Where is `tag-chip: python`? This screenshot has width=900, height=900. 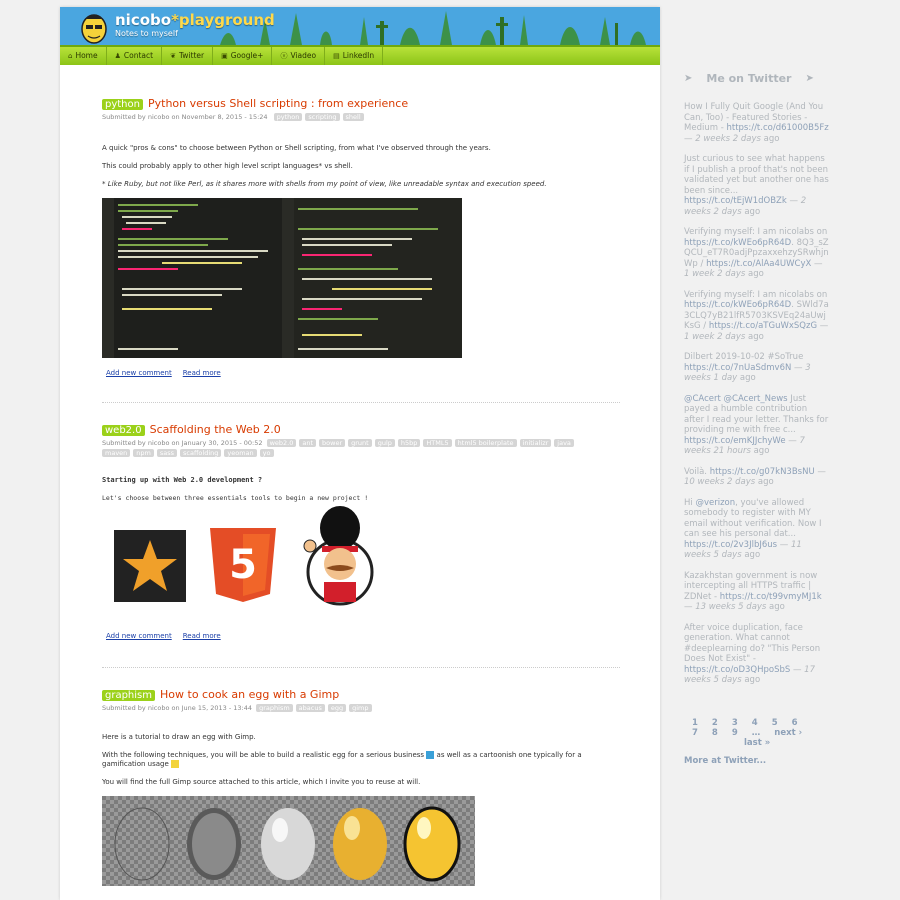
tag-chip: python is located at coordinates (288, 117).